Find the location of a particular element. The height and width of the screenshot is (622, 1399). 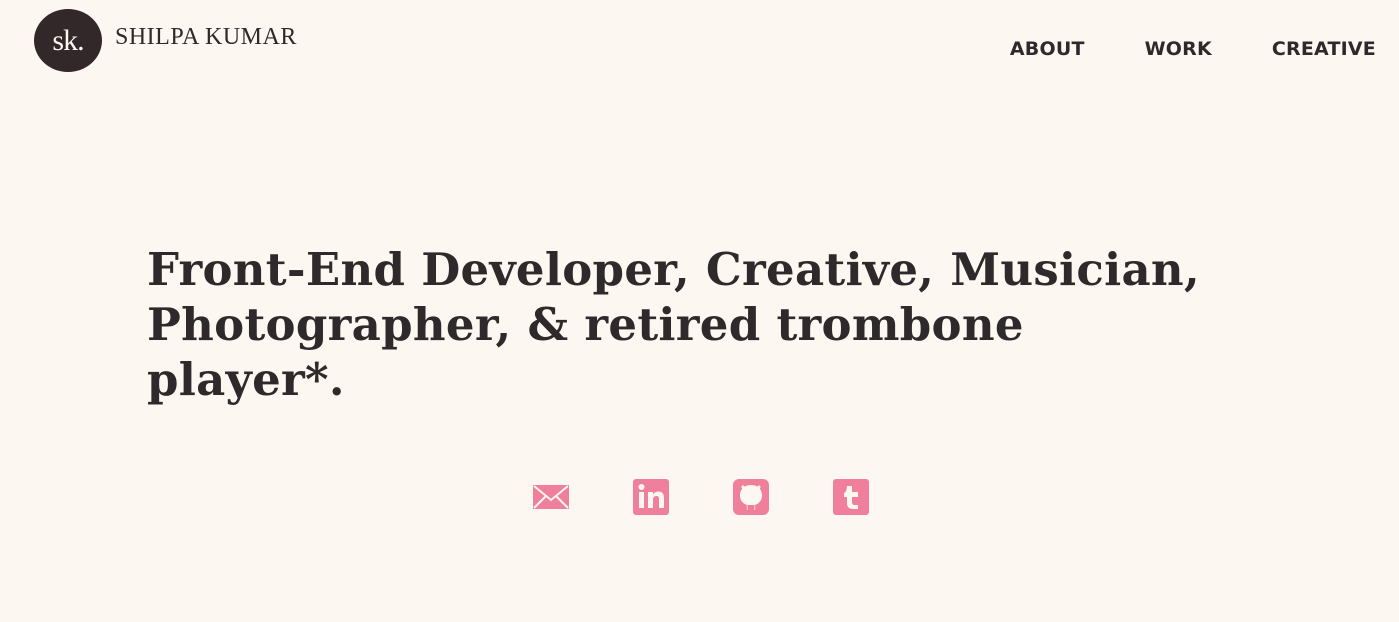

tumblr-icon is located at coordinates (851, 497).